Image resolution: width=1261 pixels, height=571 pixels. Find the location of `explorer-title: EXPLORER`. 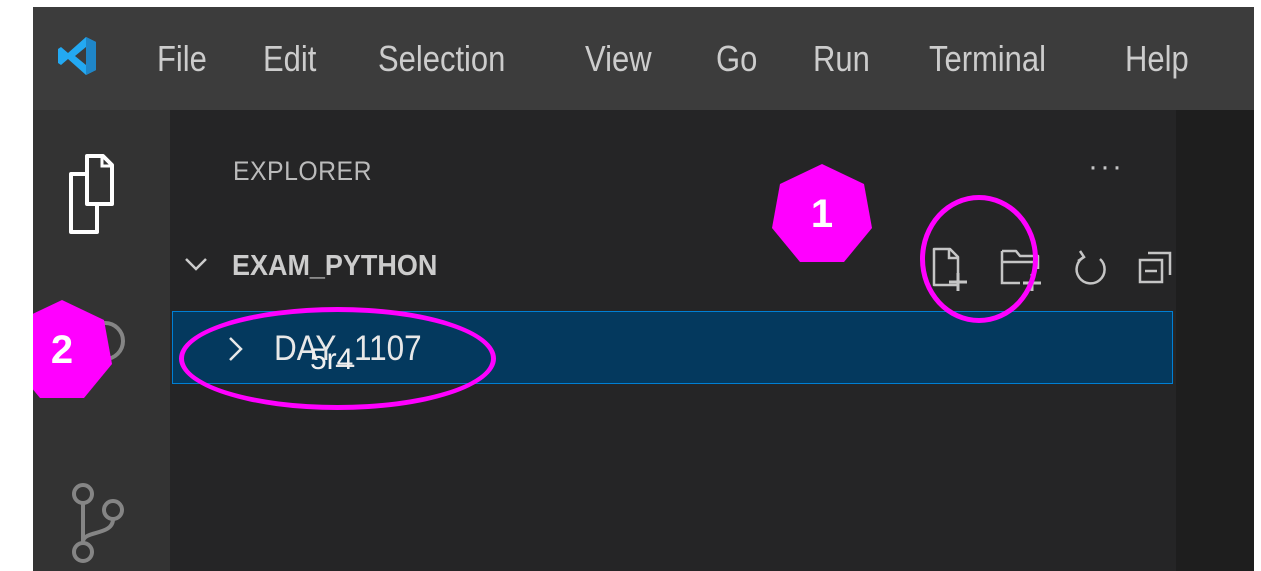

explorer-title: EXPLORER is located at coordinates (302, 171).